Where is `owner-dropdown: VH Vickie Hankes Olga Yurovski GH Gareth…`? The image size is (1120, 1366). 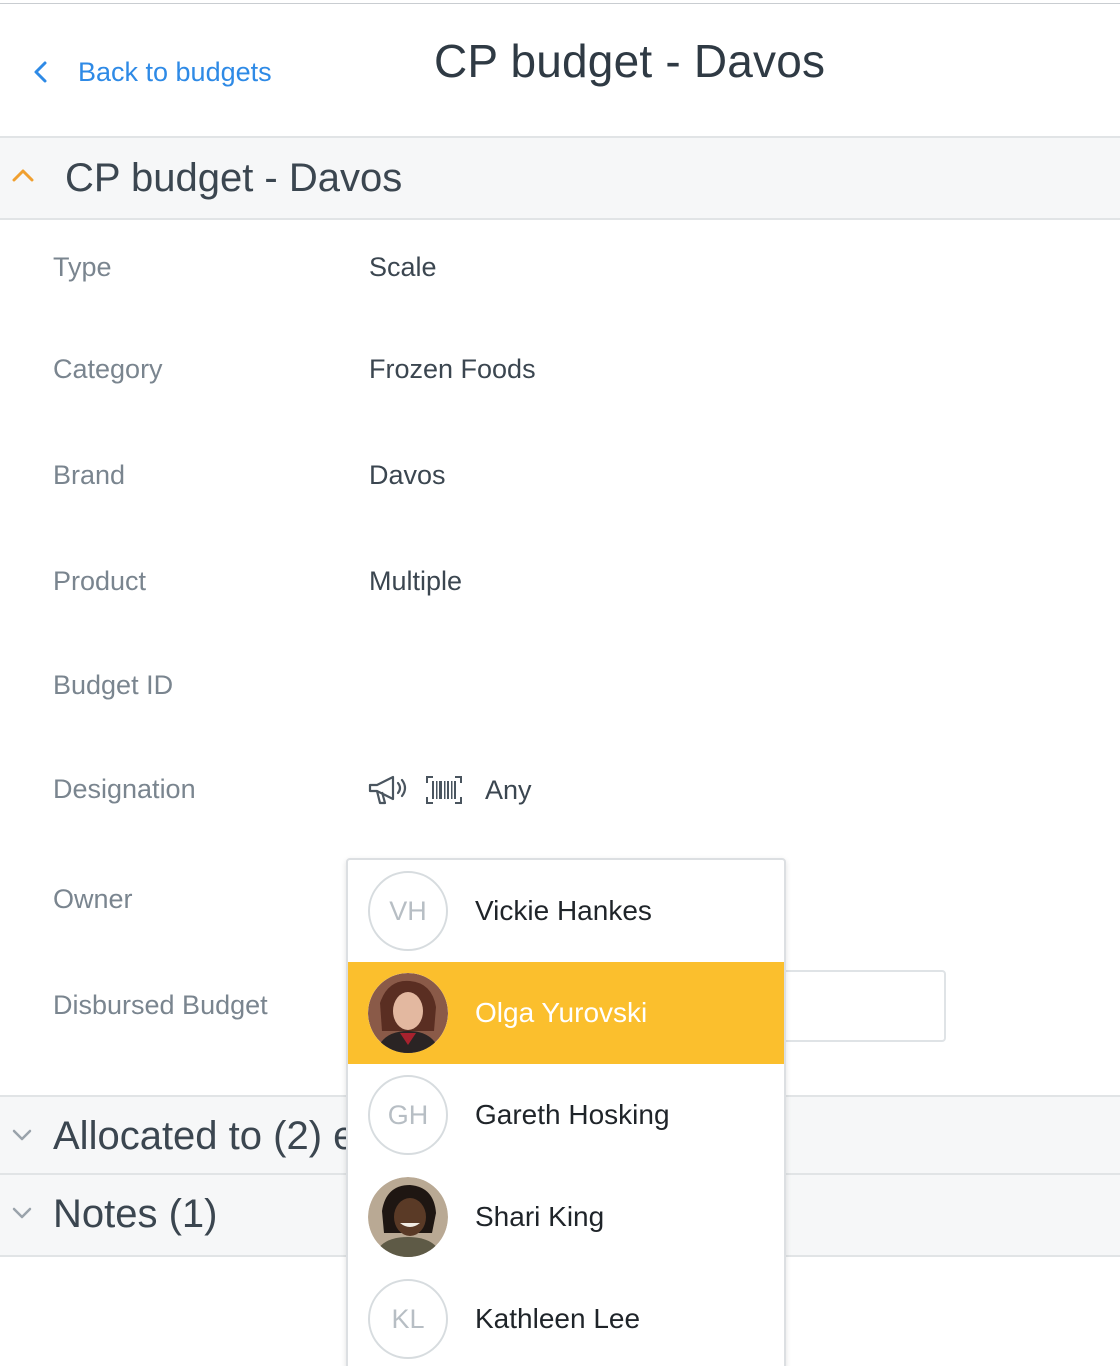
owner-dropdown: VH Vickie Hankes Olga Yurovski GH Gareth… is located at coordinates (566, 1112).